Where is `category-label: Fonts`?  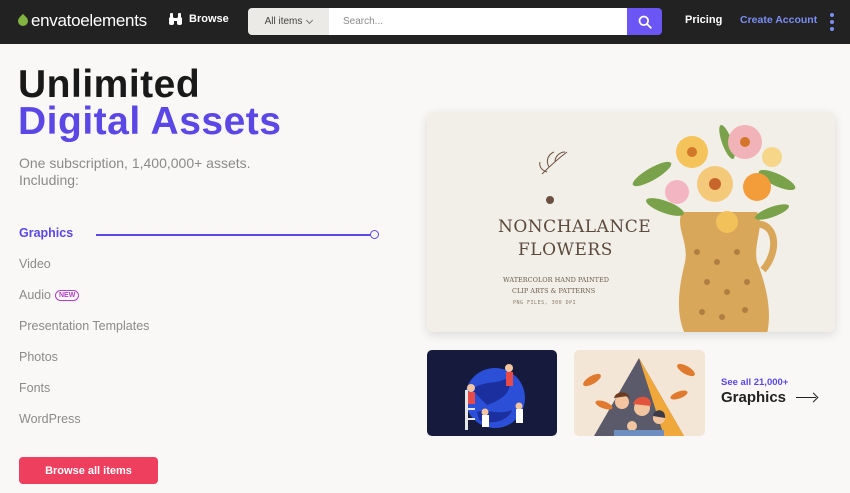 category-label: Fonts is located at coordinates (35, 388).